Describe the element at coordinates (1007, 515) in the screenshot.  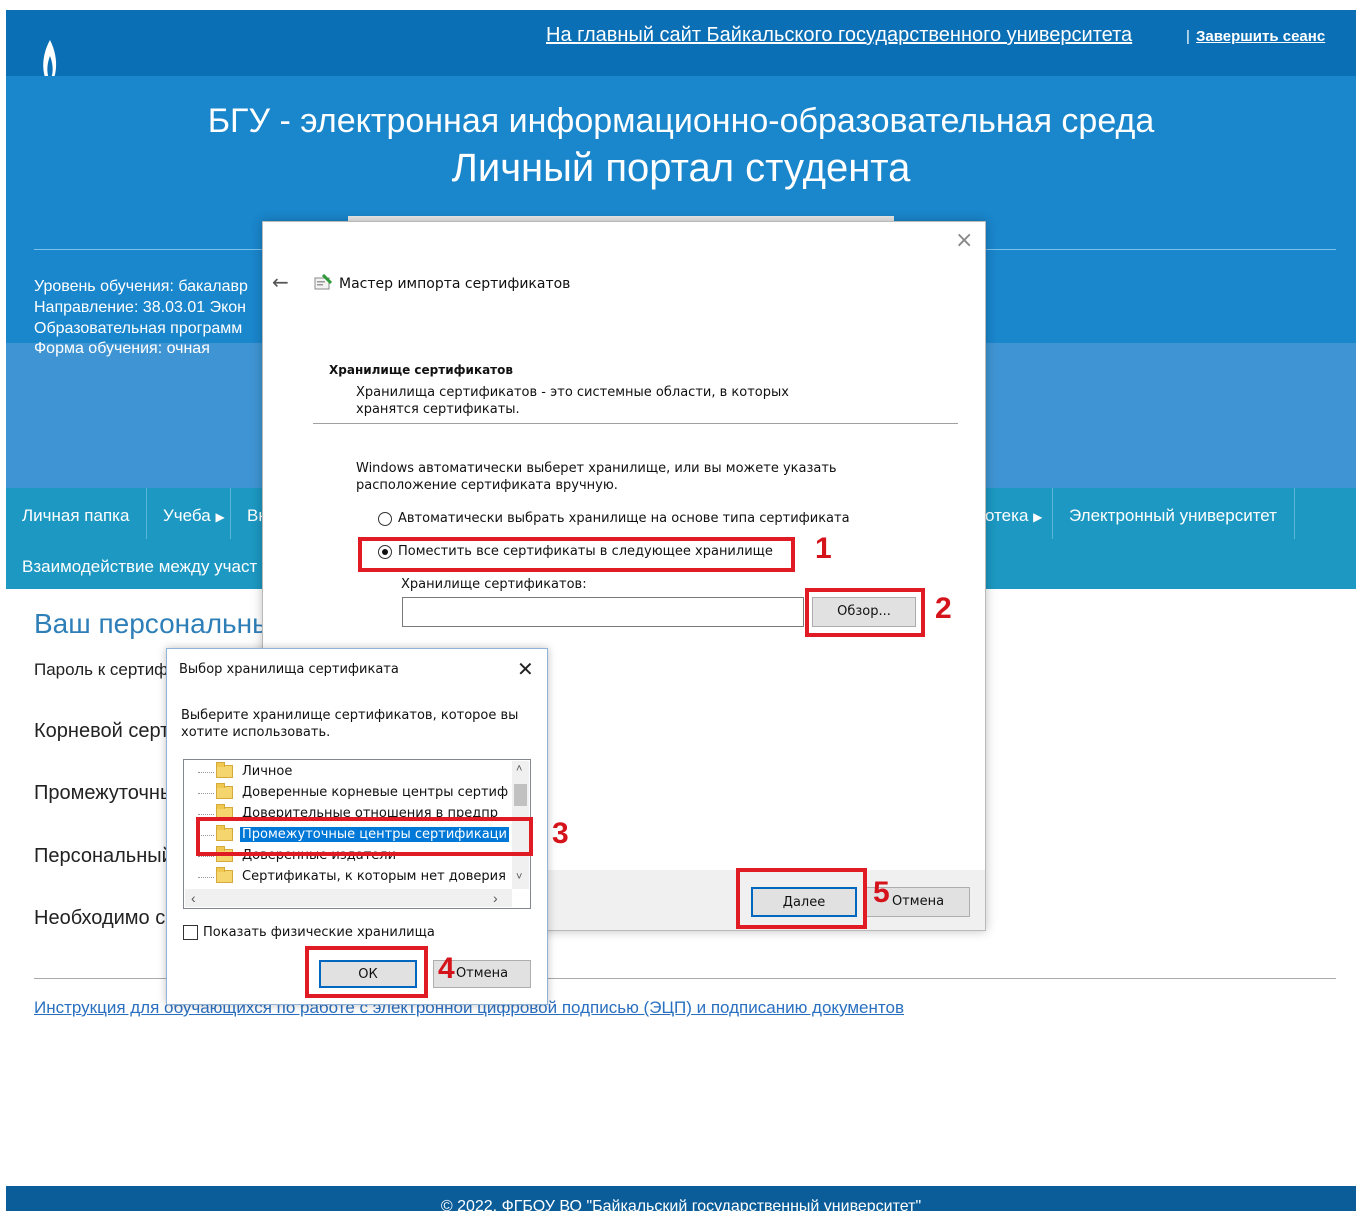
I see `nav-label: отека` at that location.